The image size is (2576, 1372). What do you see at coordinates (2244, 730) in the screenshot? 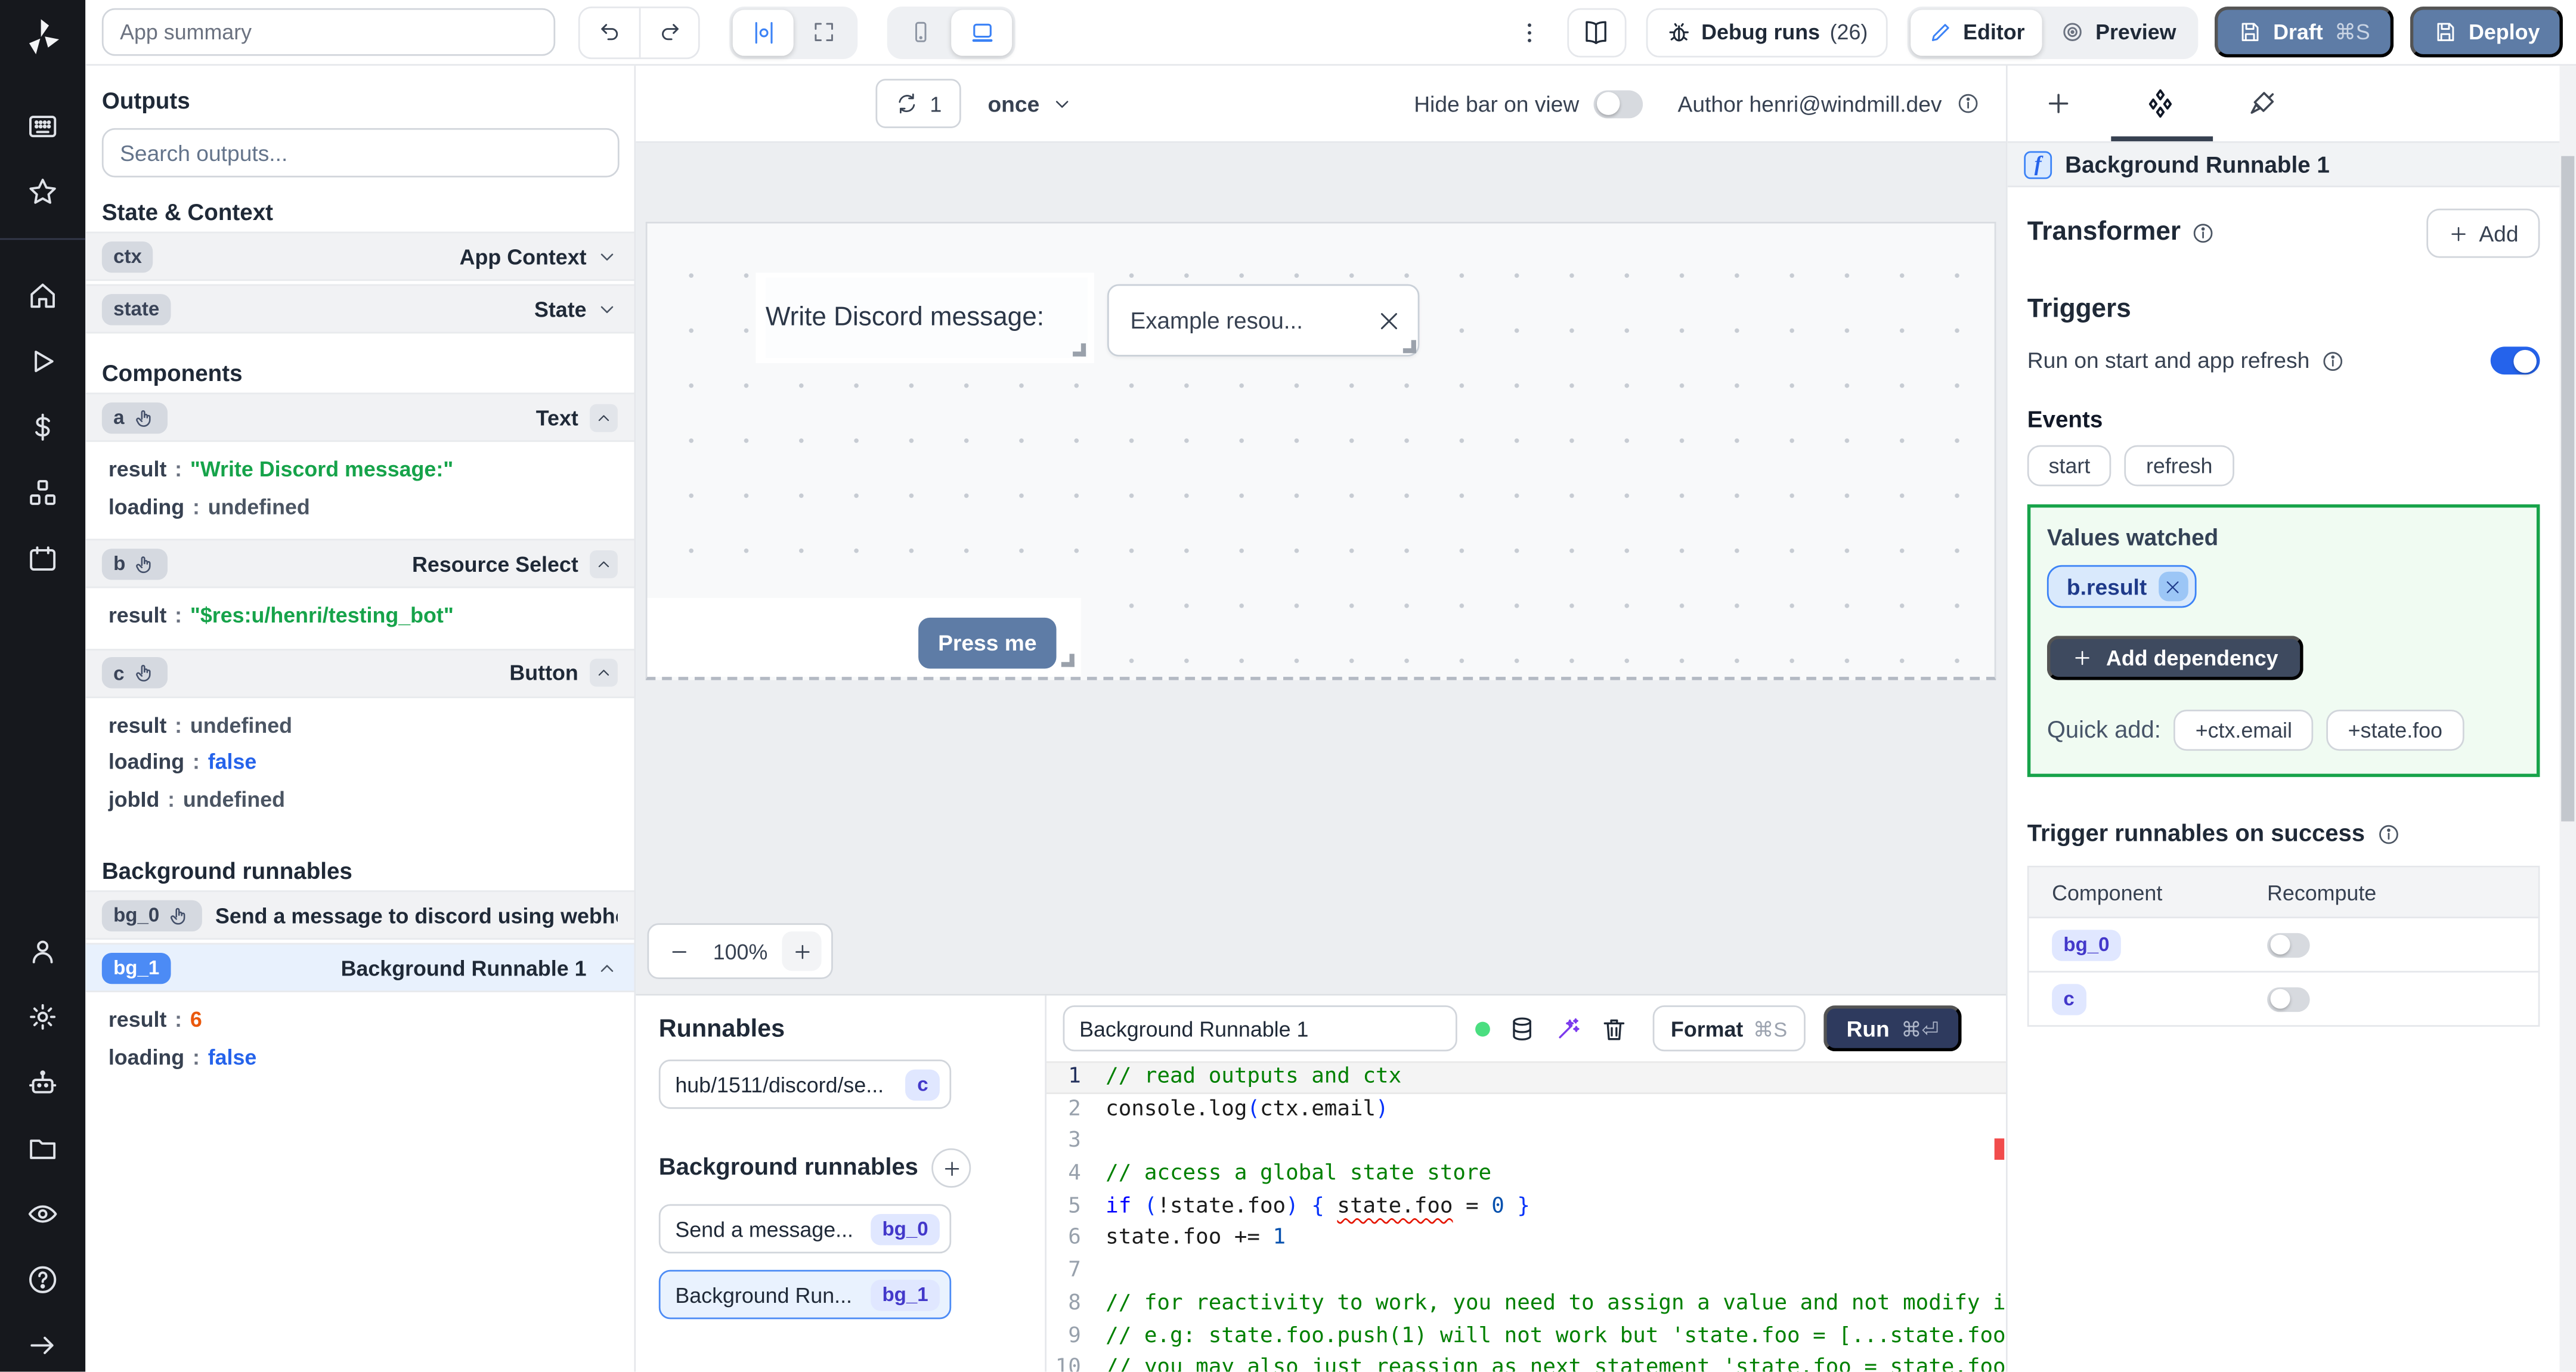
I see `quick-add-ctx-email: +ctx.email` at bounding box center [2244, 730].